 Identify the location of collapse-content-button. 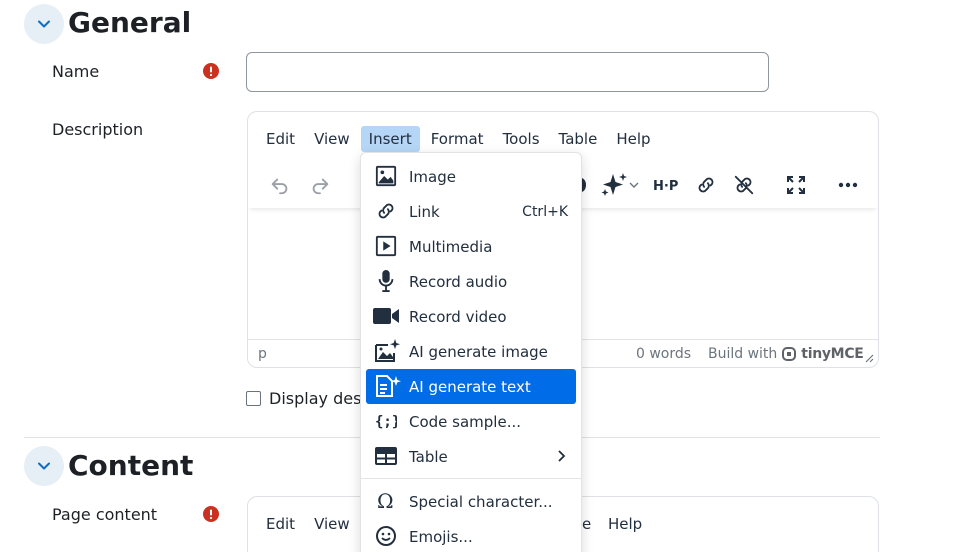
(44, 466).